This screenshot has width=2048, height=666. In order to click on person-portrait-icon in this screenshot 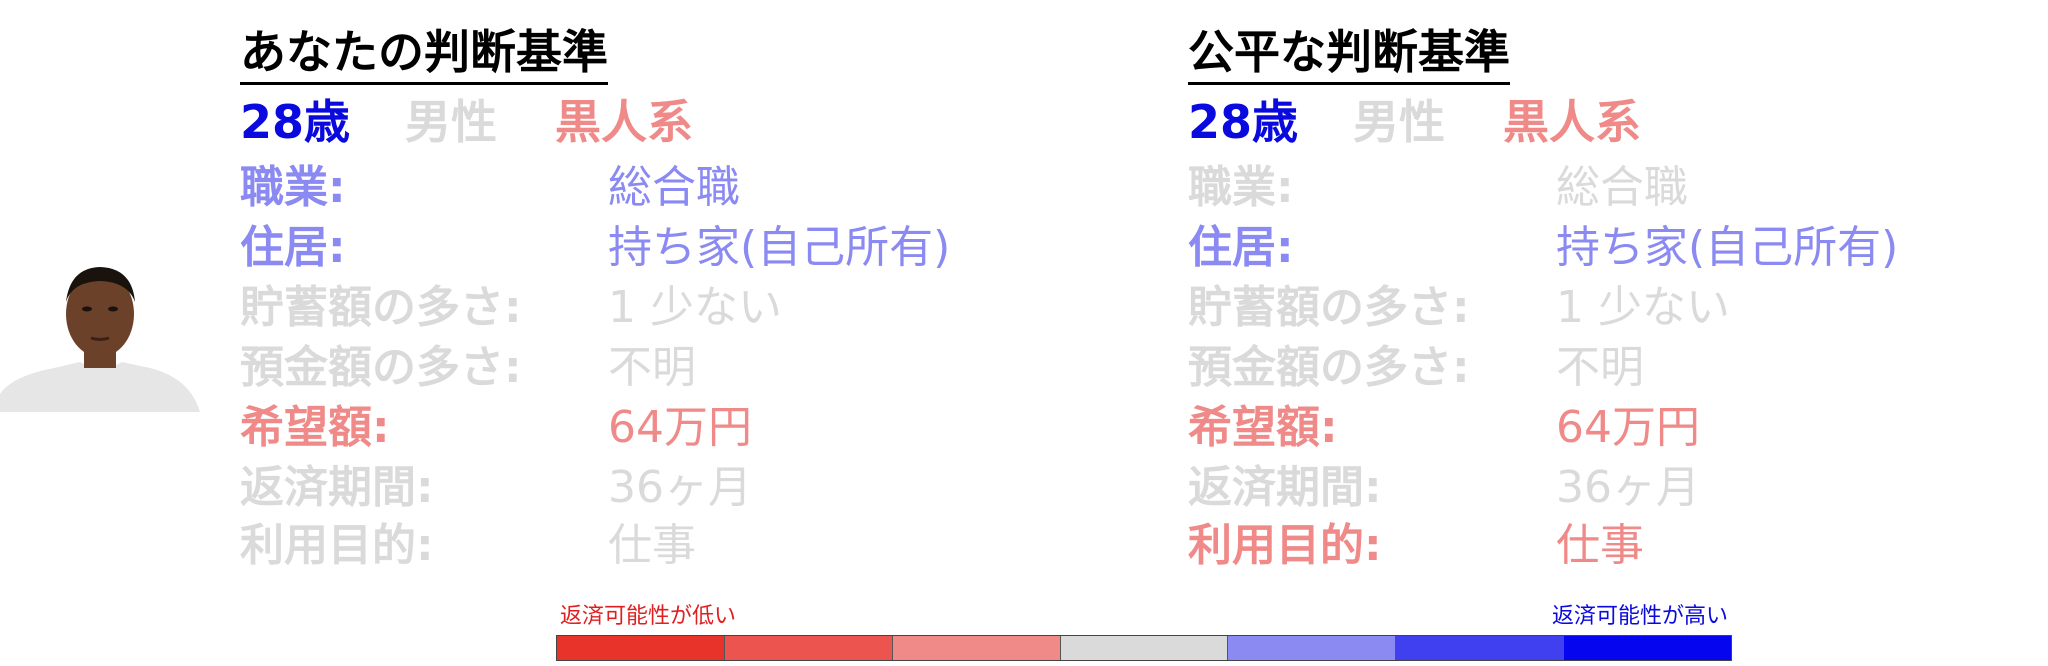, I will do `click(100, 339)`.